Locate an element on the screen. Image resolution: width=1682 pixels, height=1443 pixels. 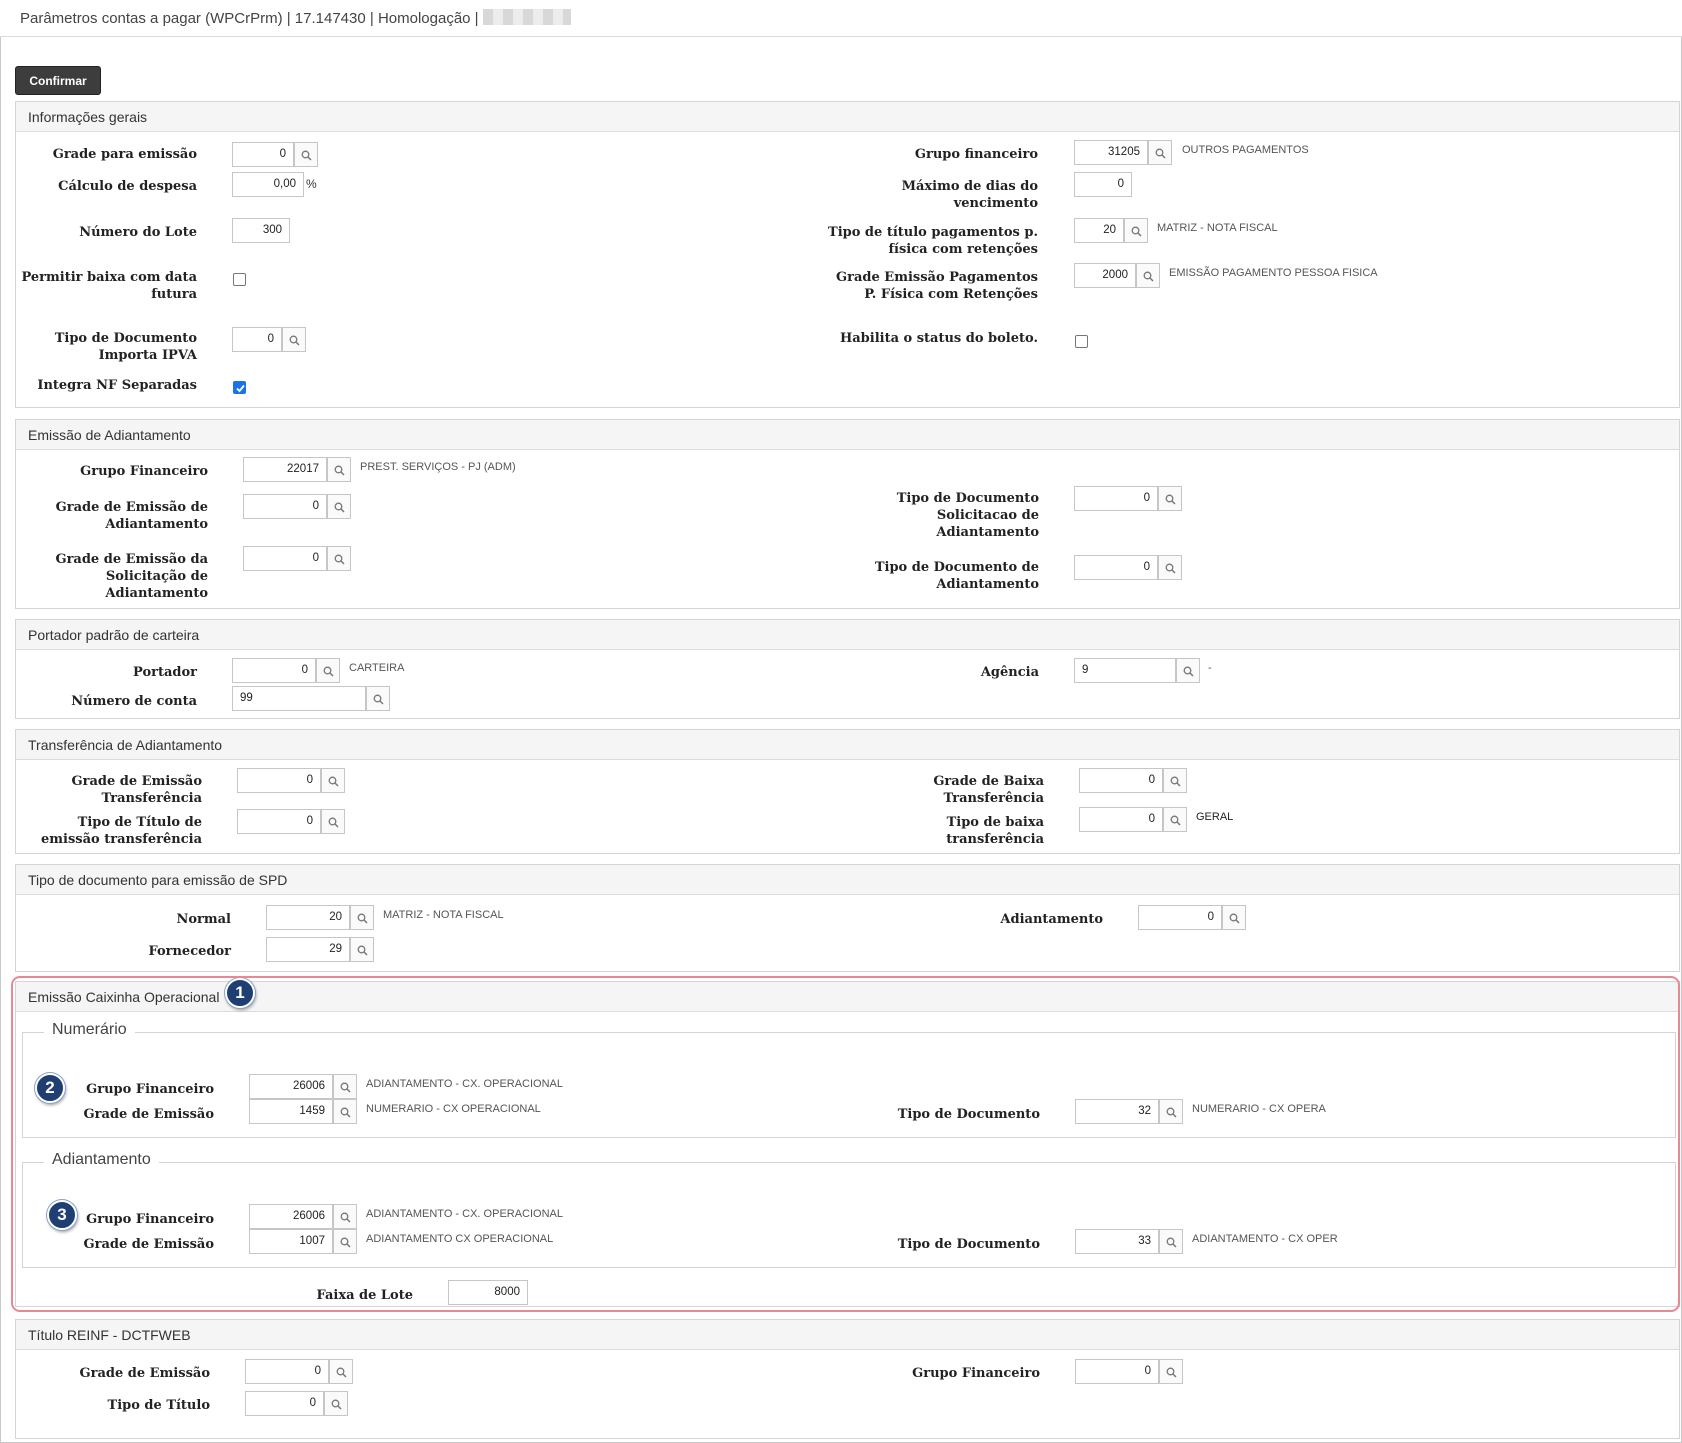
spd-normal-search-button is located at coordinates (362, 917).